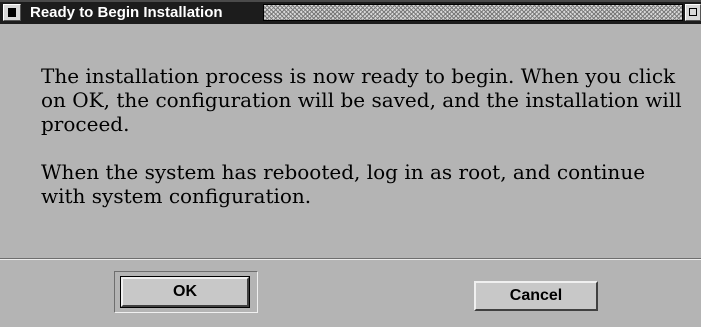  Describe the element at coordinates (185, 292) in the screenshot. I see `ok-button: OK` at that location.